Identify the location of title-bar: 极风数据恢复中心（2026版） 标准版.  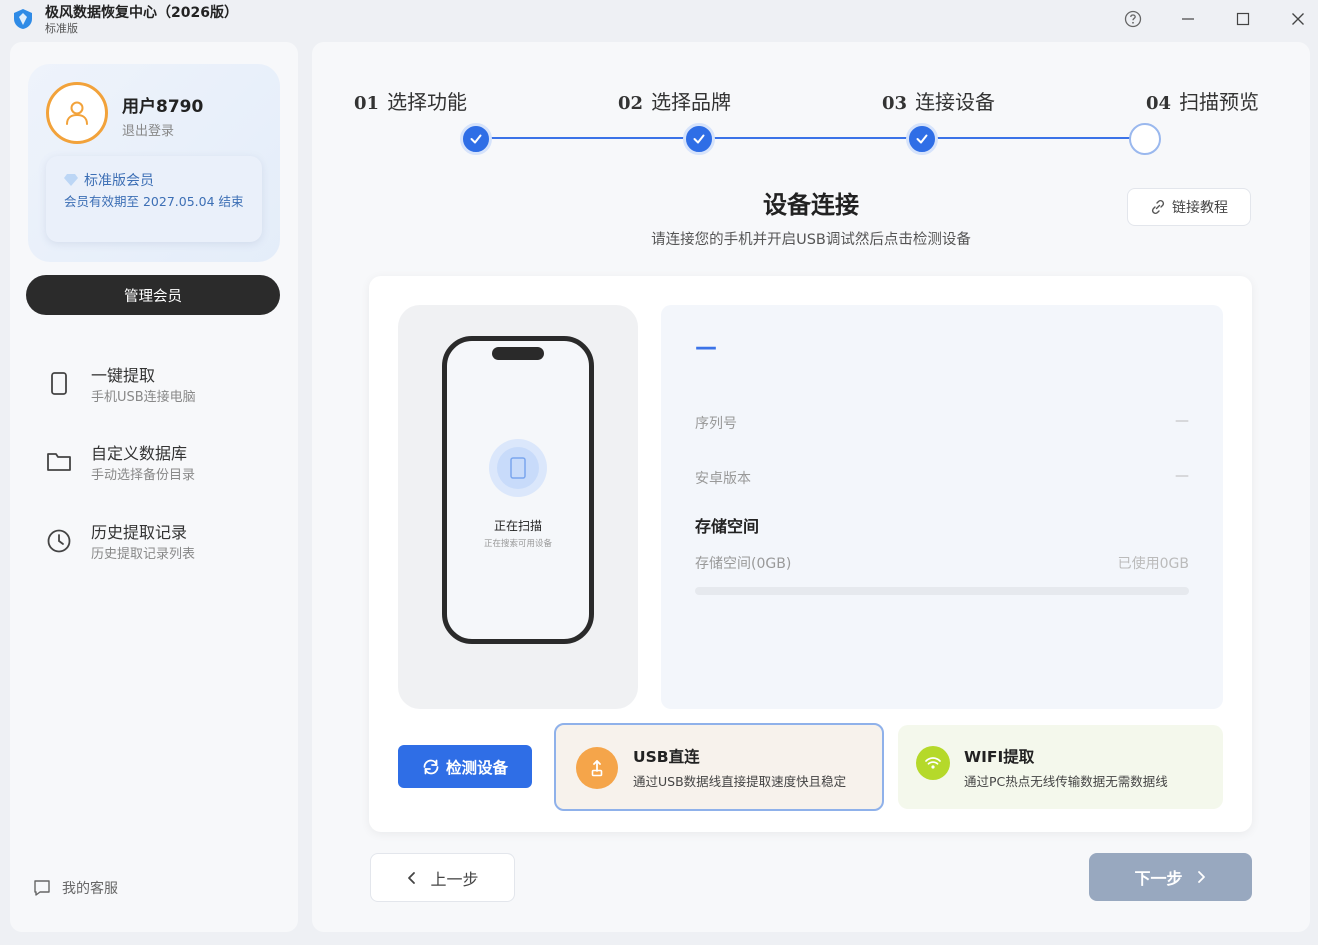
(659, 20).